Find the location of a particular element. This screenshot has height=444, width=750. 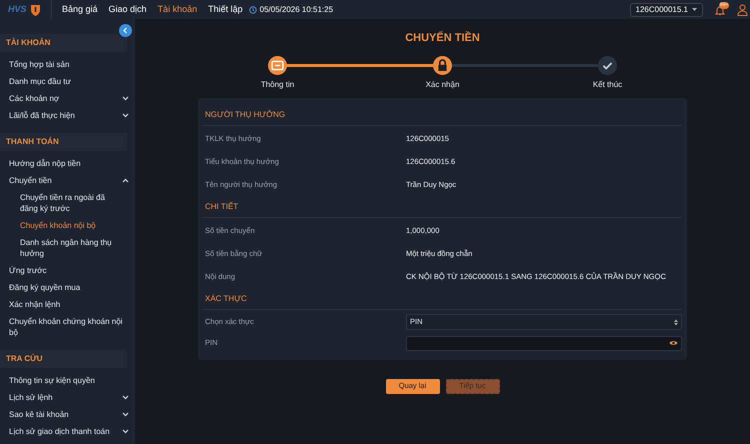

sidebar-item: Danh mục đầu tư is located at coordinates (67, 81).